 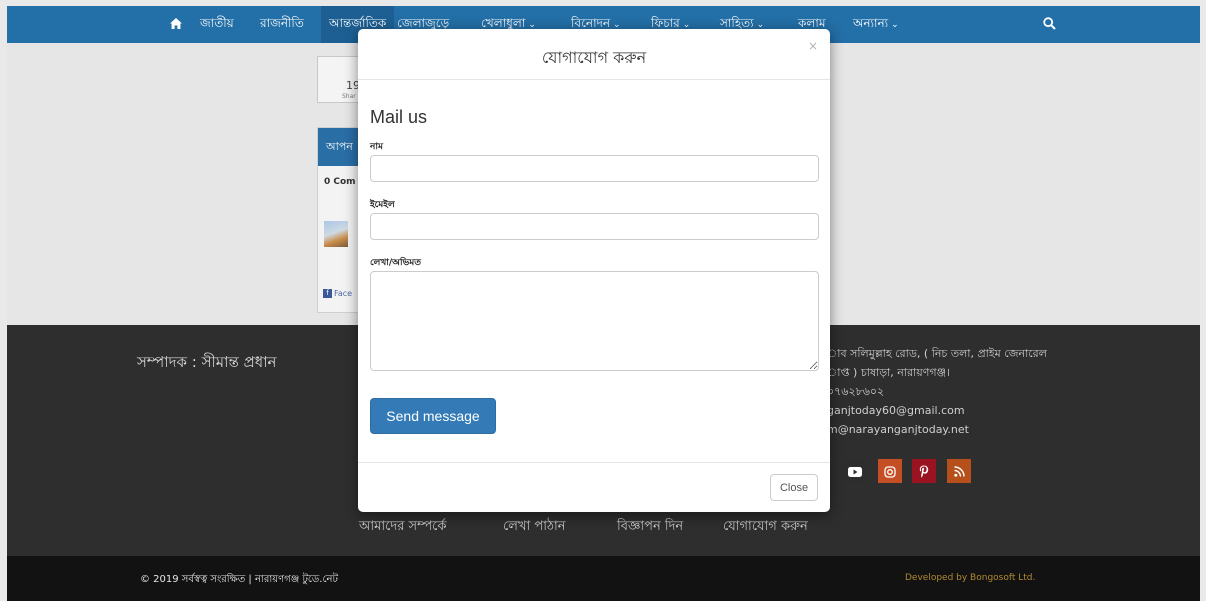 What do you see at coordinates (871, 23) in the screenshot?
I see `nav-item-label: অন্যান্য` at bounding box center [871, 23].